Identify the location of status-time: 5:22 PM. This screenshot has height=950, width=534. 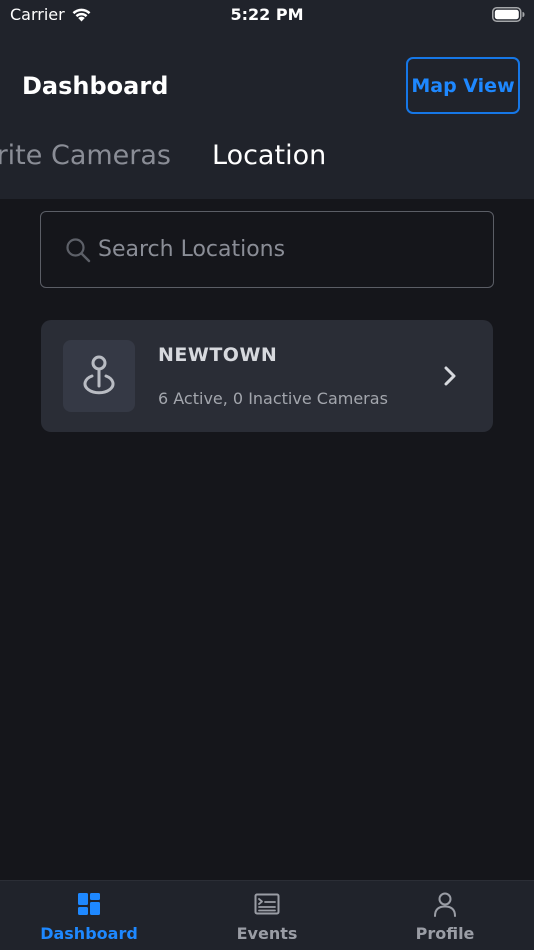
(267, 14).